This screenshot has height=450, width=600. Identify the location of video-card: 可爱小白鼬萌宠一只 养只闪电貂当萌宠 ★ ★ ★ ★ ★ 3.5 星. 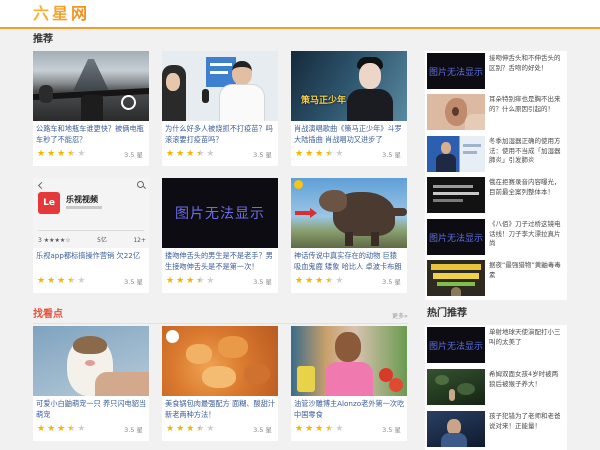
(91, 383).